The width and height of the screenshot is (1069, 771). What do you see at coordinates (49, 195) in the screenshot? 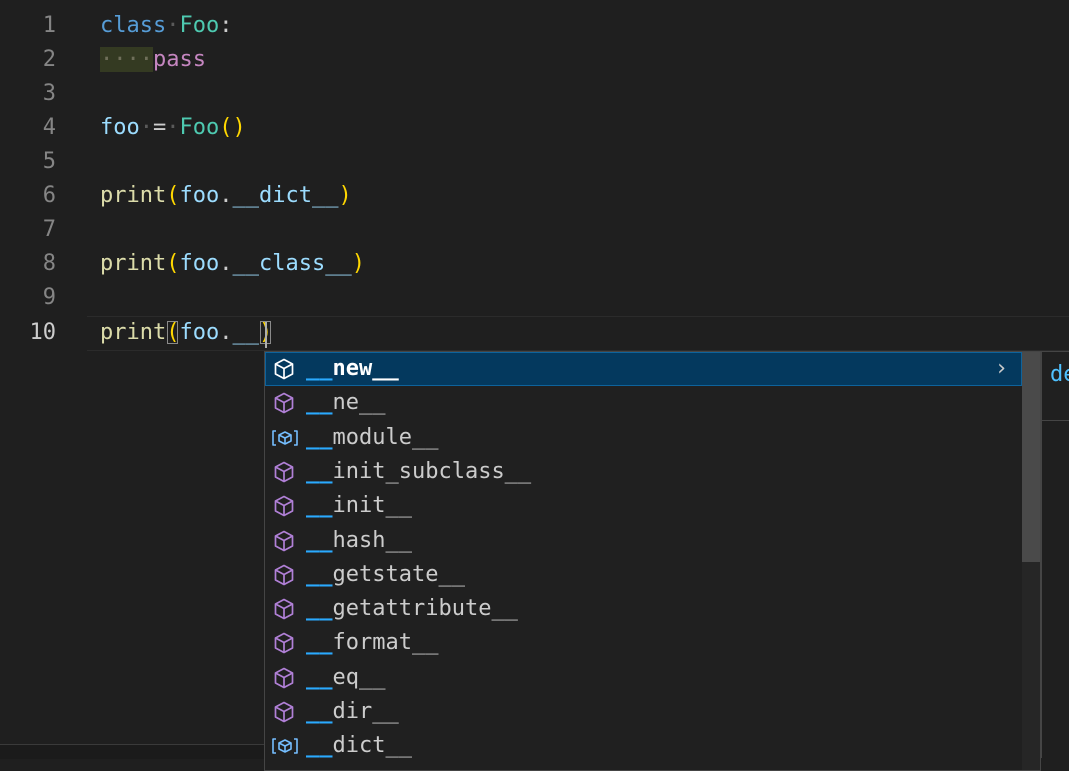
I see `line-number: 6` at bounding box center [49, 195].